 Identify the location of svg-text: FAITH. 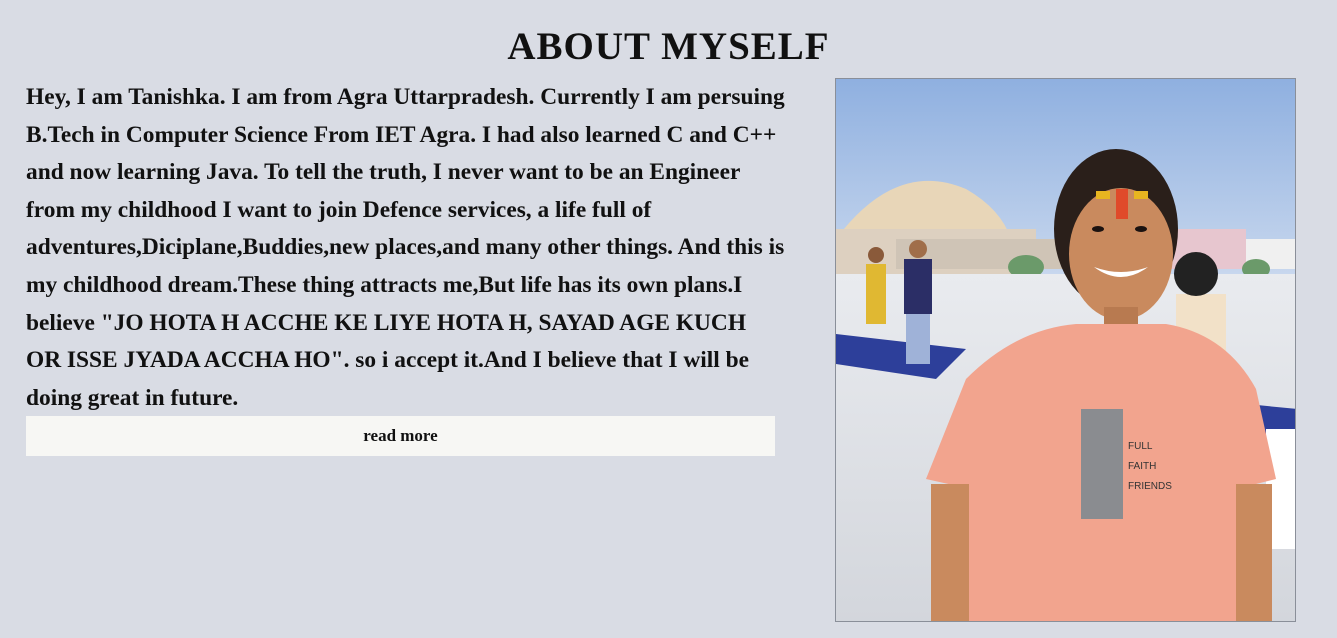
(1142, 466).